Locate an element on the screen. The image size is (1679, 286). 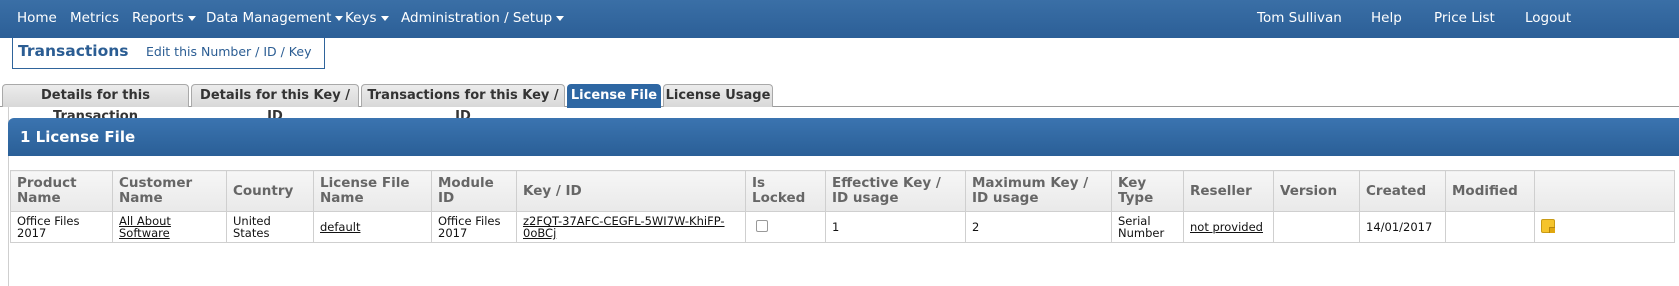
note-icon is located at coordinates (1548, 226).